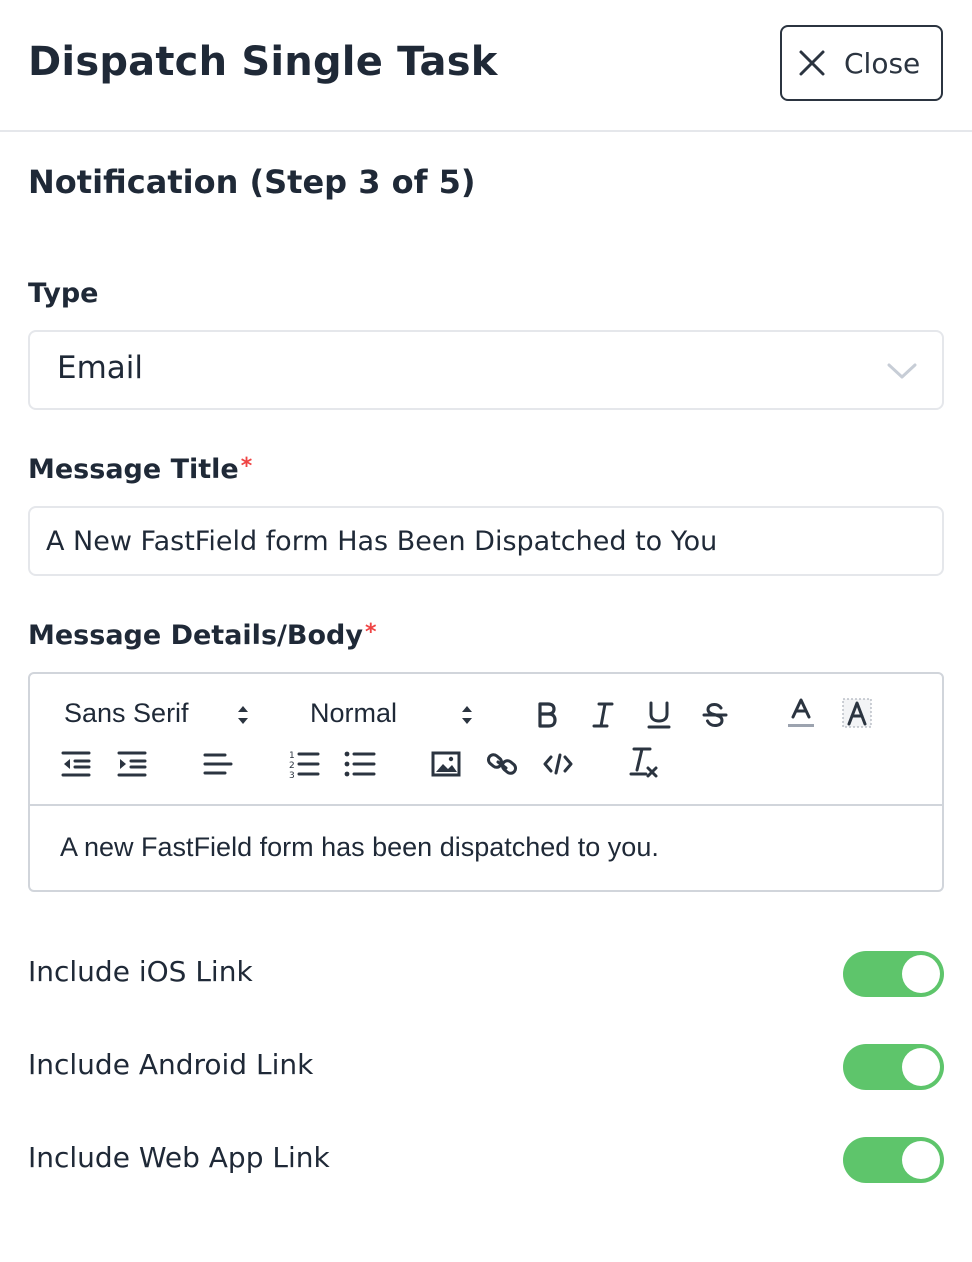  Describe the element at coordinates (63, 293) in the screenshot. I see `type-label: Type` at that location.